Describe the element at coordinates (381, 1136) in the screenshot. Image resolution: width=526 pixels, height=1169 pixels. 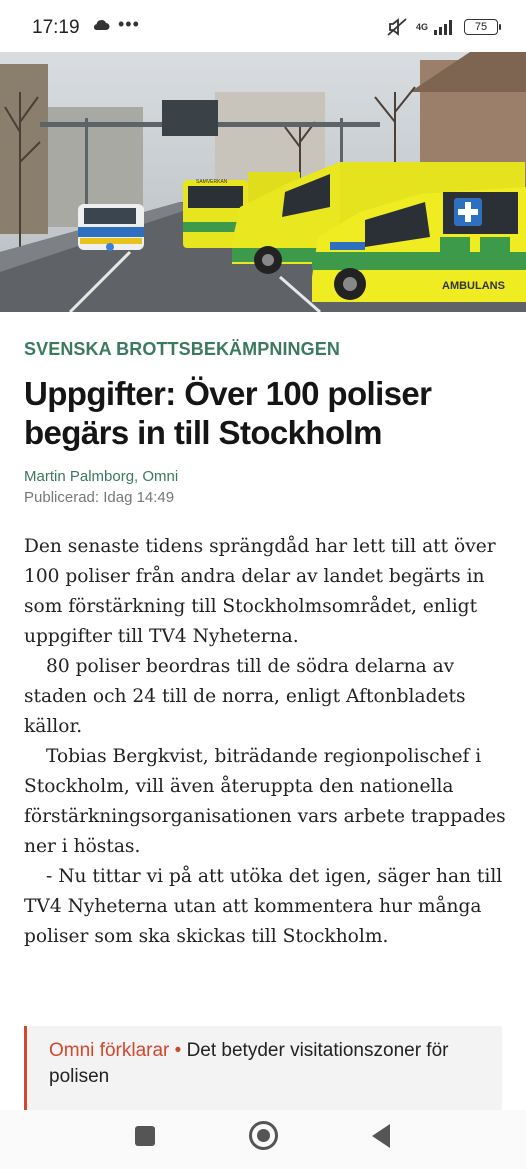
I see `back-button` at that location.